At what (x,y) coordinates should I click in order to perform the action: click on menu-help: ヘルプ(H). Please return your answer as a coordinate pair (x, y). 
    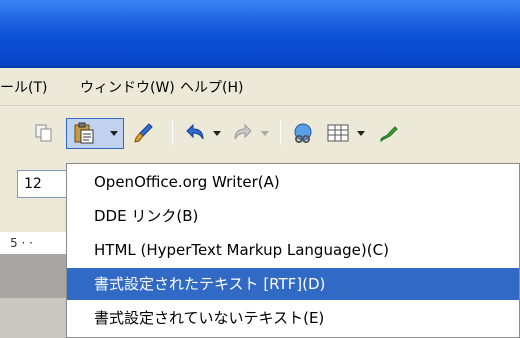
    Looking at the image, I should click on (211, 87).